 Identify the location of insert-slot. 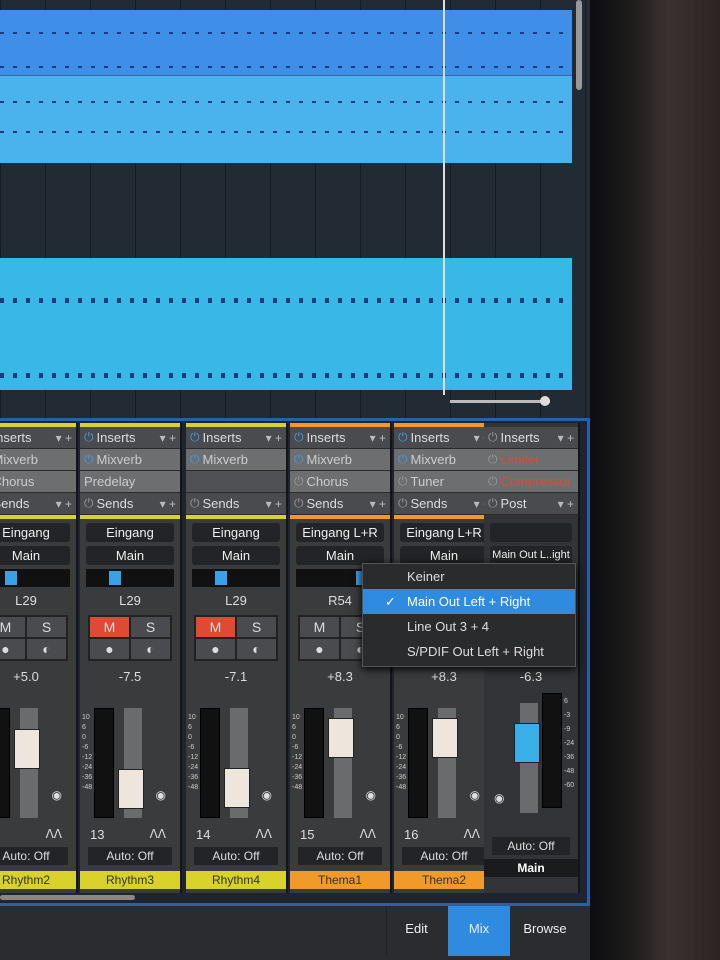
(236, 482).